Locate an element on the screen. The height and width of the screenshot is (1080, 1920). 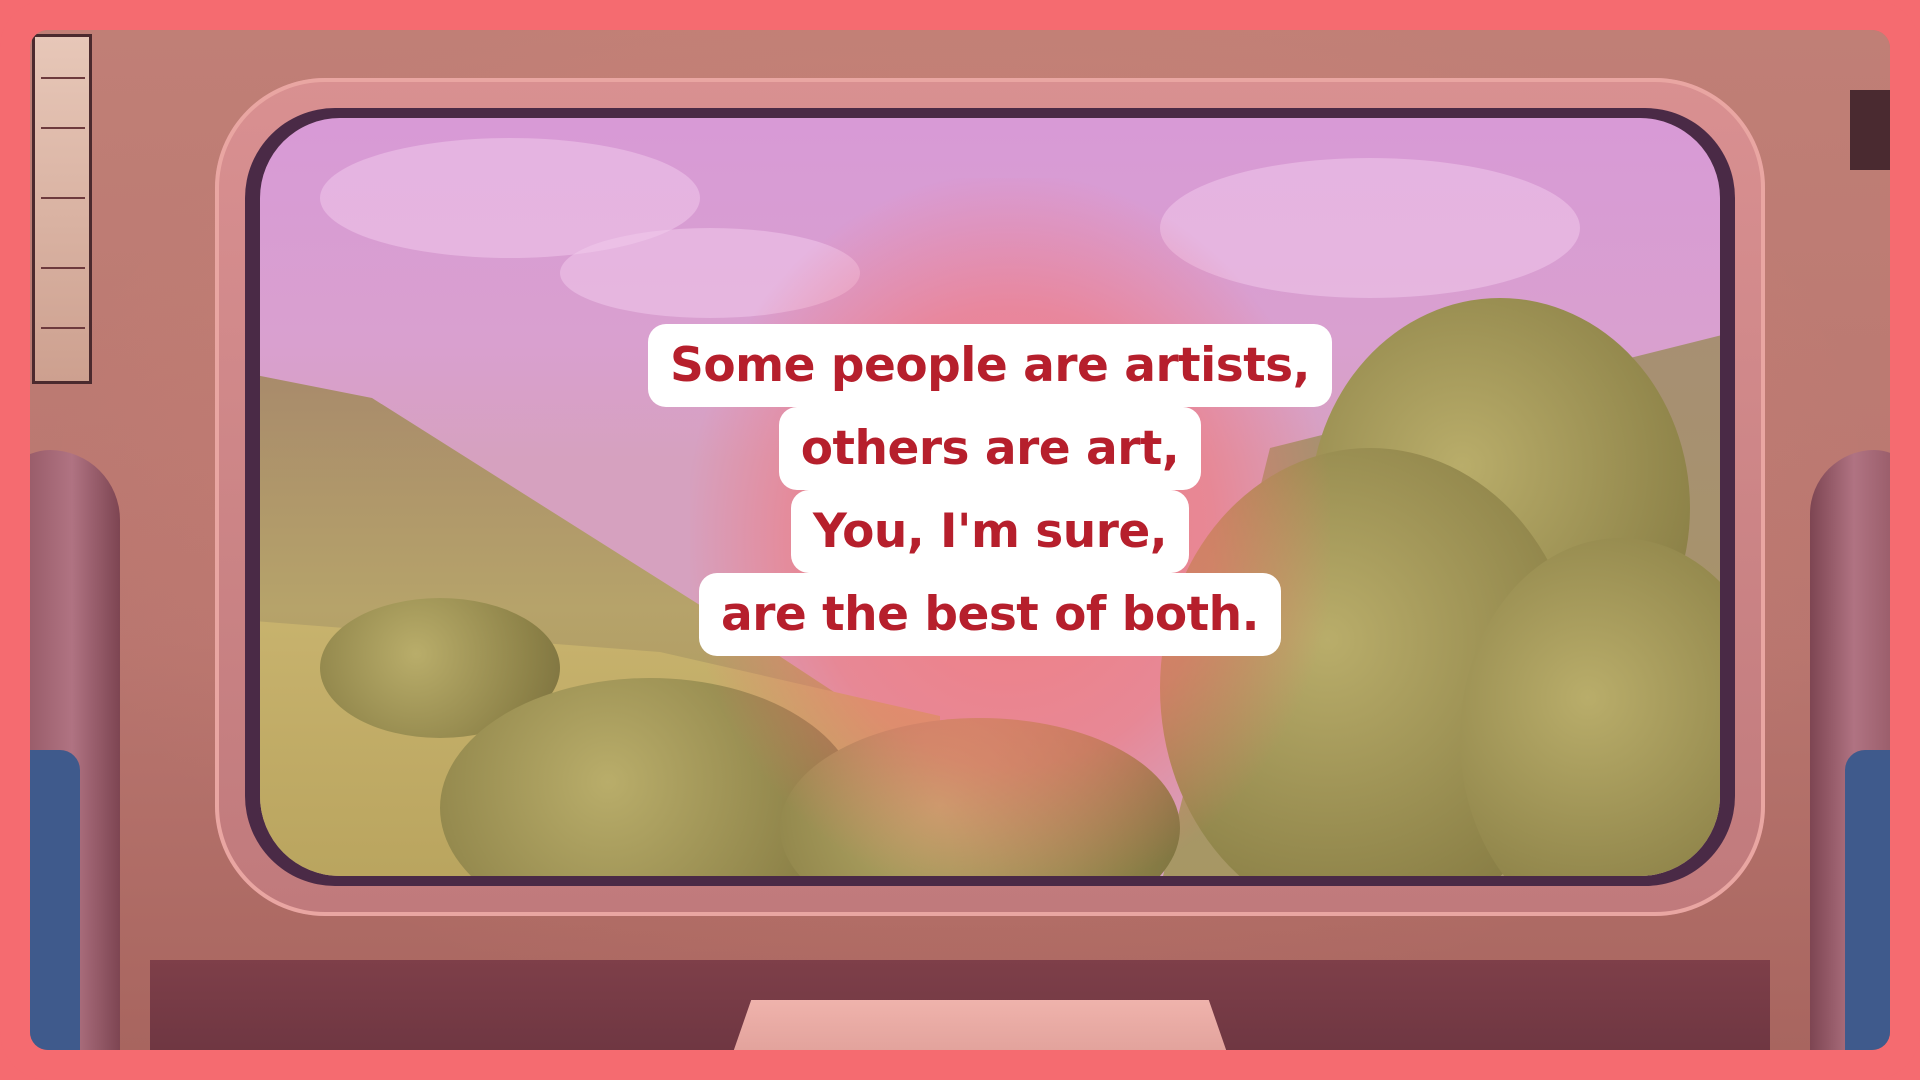
seat-right is located at coordinates (1850, 750).